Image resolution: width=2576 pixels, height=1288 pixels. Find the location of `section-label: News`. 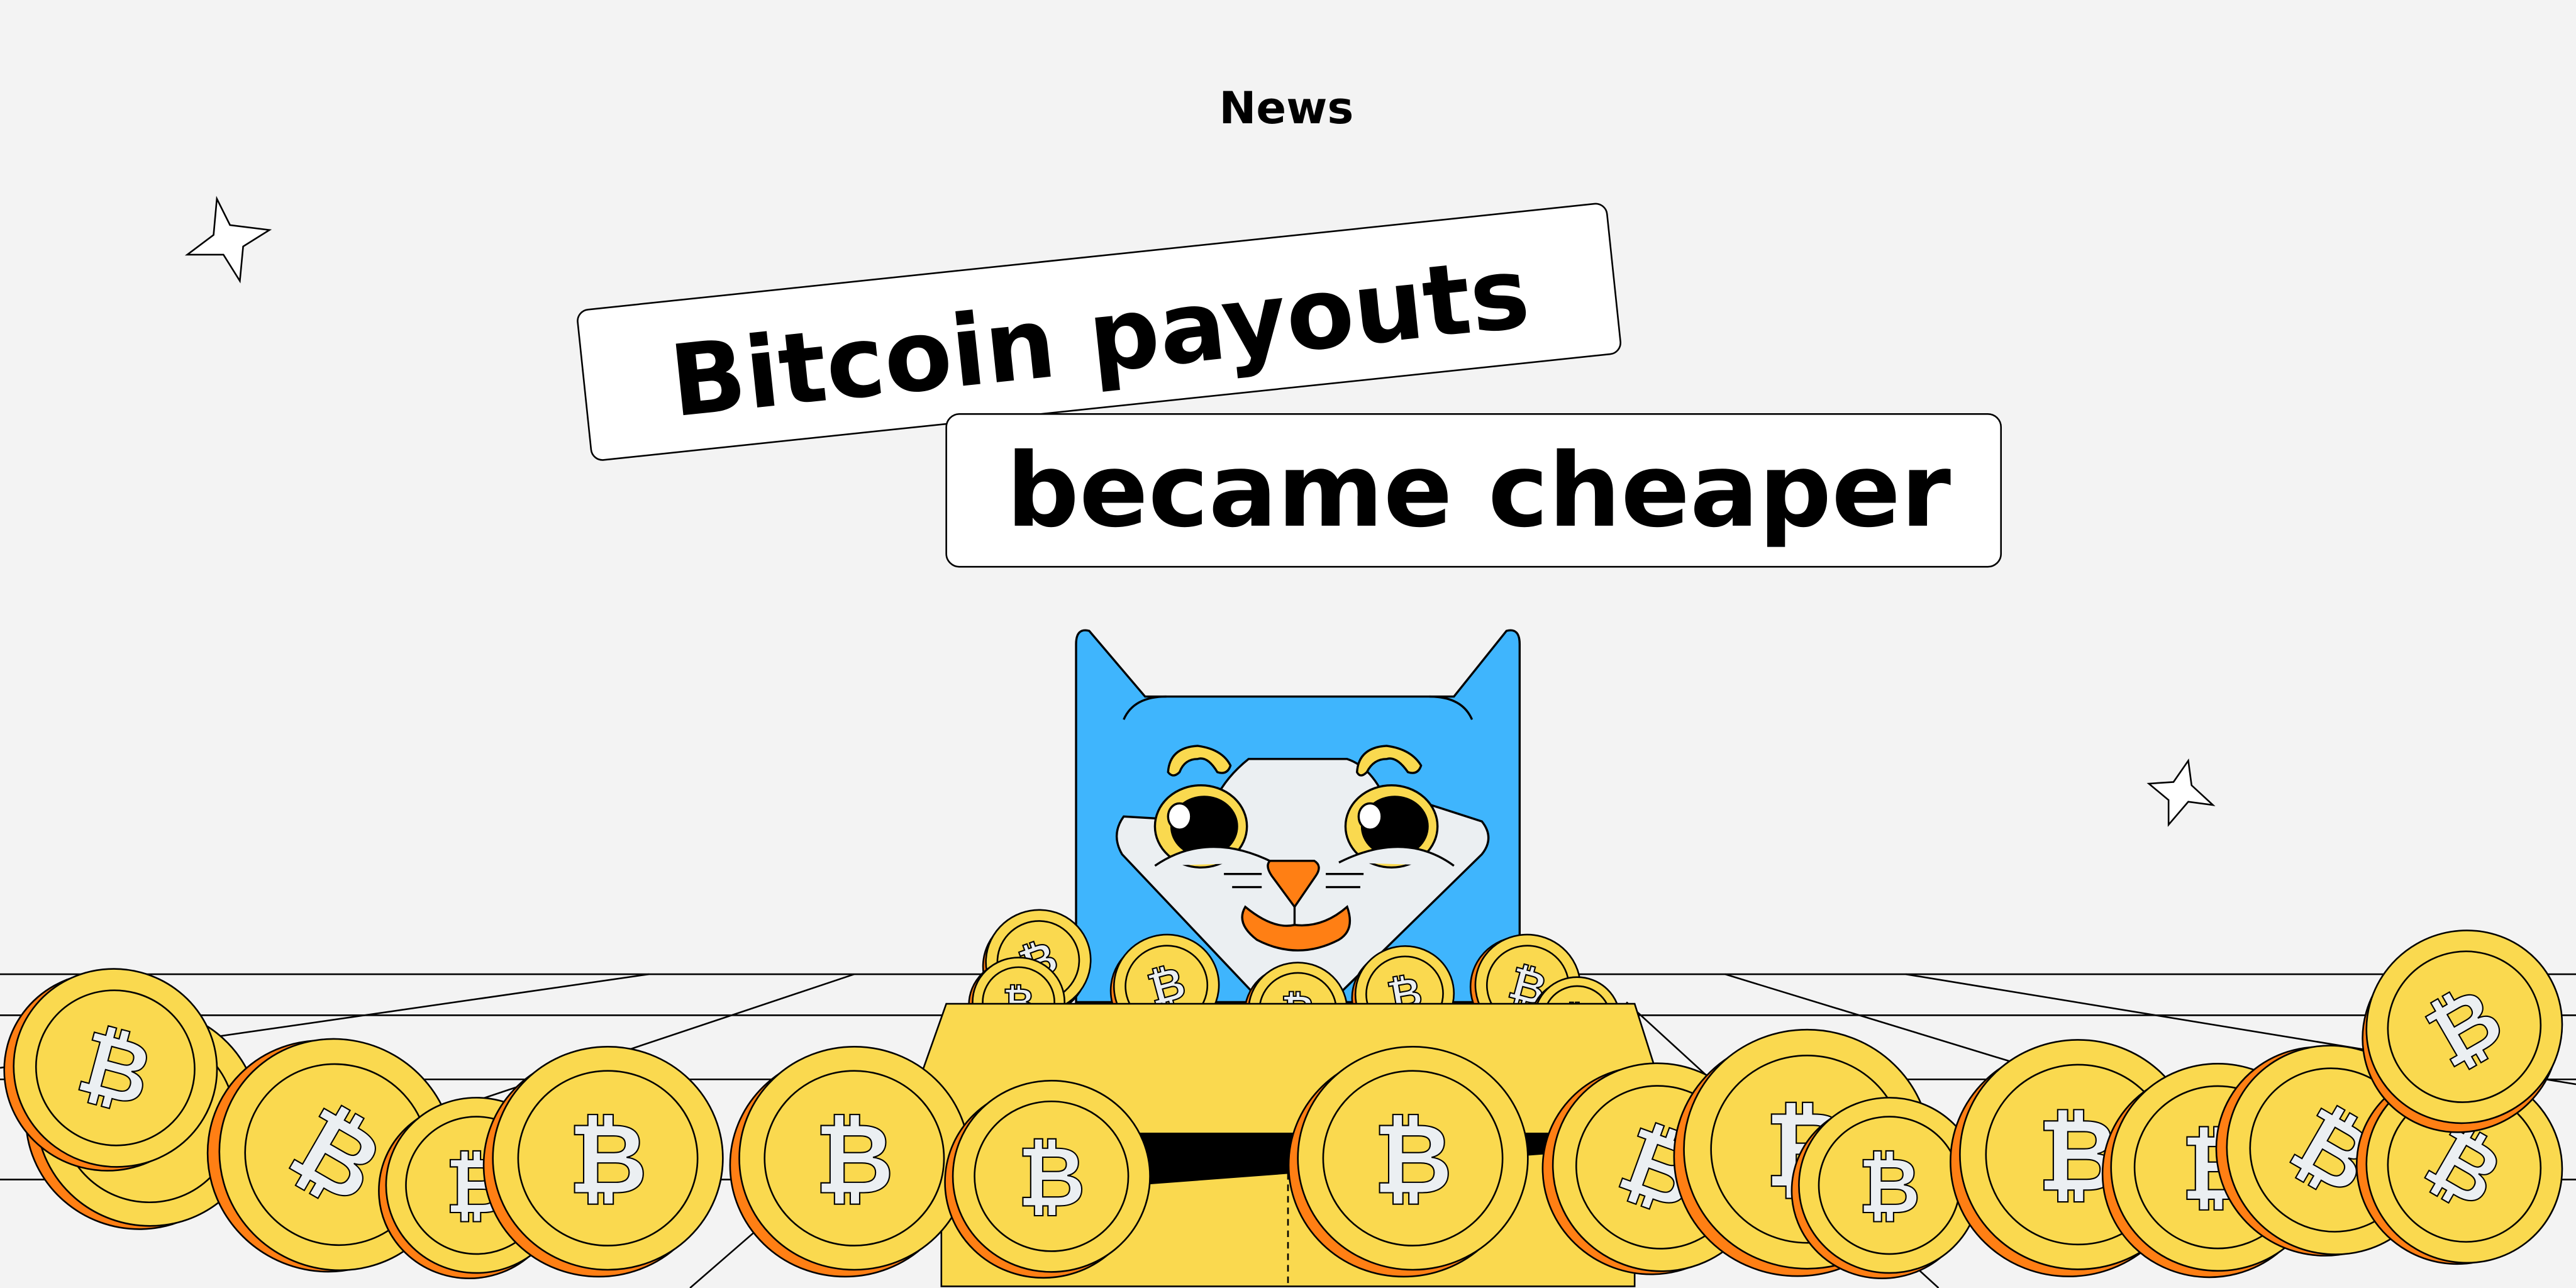

section-label: News is located at coordinates (1286, 108).